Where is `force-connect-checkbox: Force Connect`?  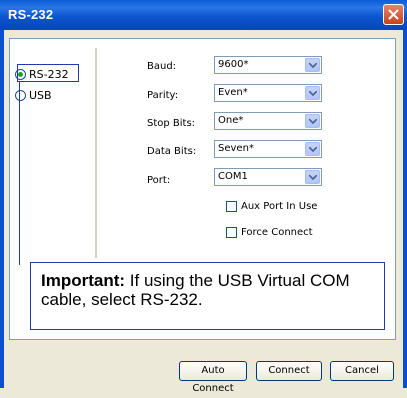
force-connect-checkbox: Force Connect is located at coordinates (269, 232).